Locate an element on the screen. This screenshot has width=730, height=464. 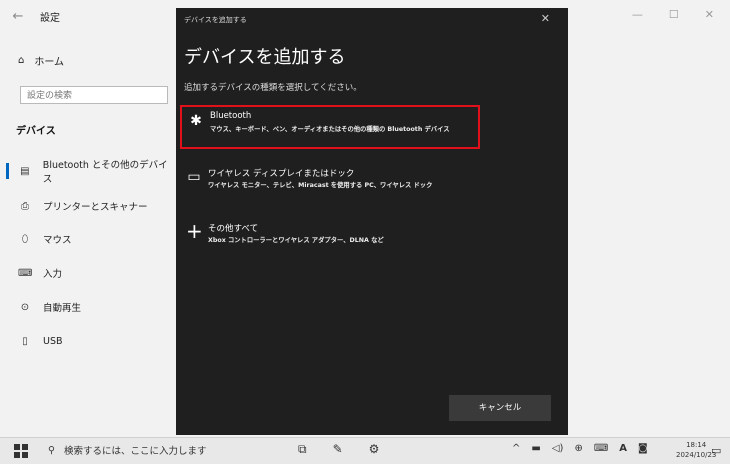
window-controls: — ☐ ✕ is located at coordinates (681, 14).